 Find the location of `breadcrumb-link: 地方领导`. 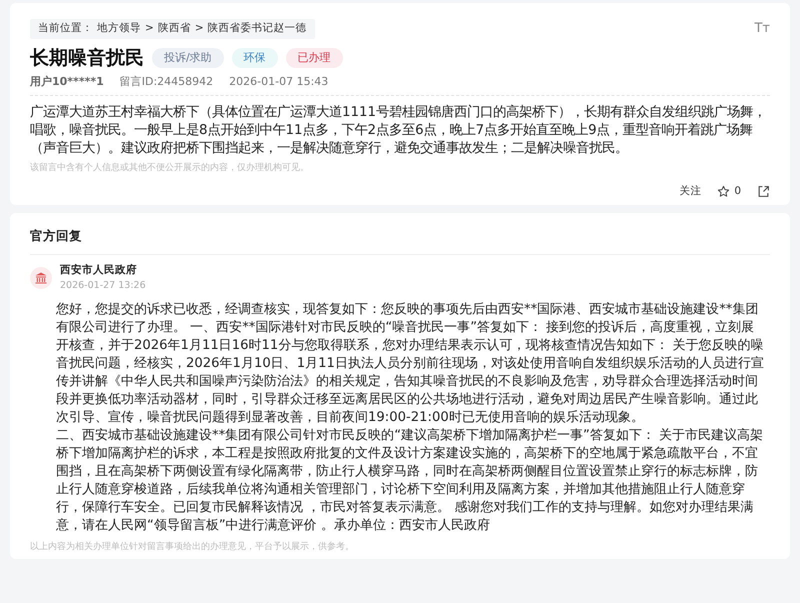

breadcrumb-link: 地方领导 is located at coordinates (119, 29).